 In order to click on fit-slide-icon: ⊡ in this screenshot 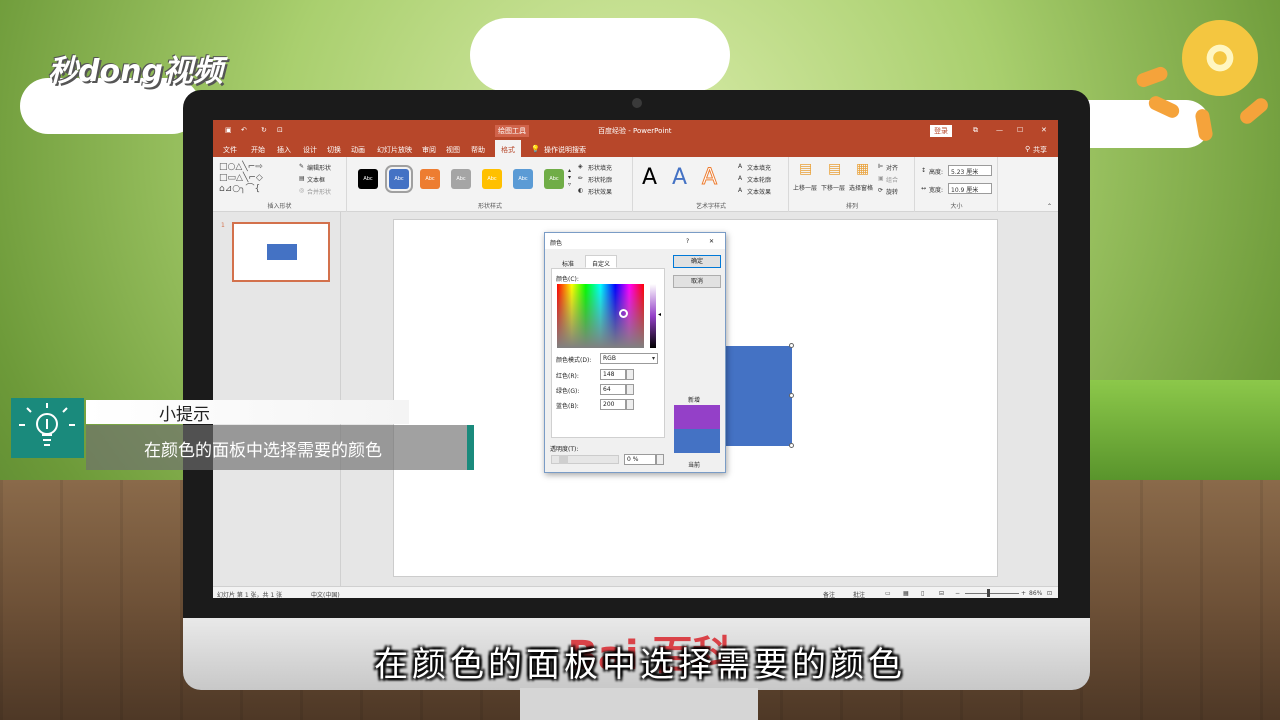, I will do `click(1049, 593)`.